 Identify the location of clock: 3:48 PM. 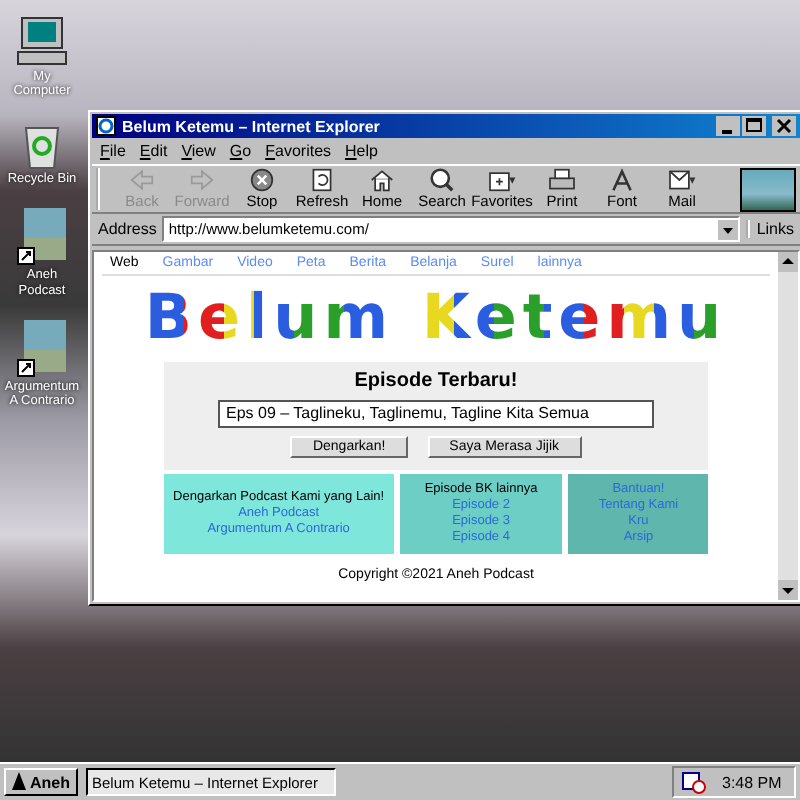
(752, 782).